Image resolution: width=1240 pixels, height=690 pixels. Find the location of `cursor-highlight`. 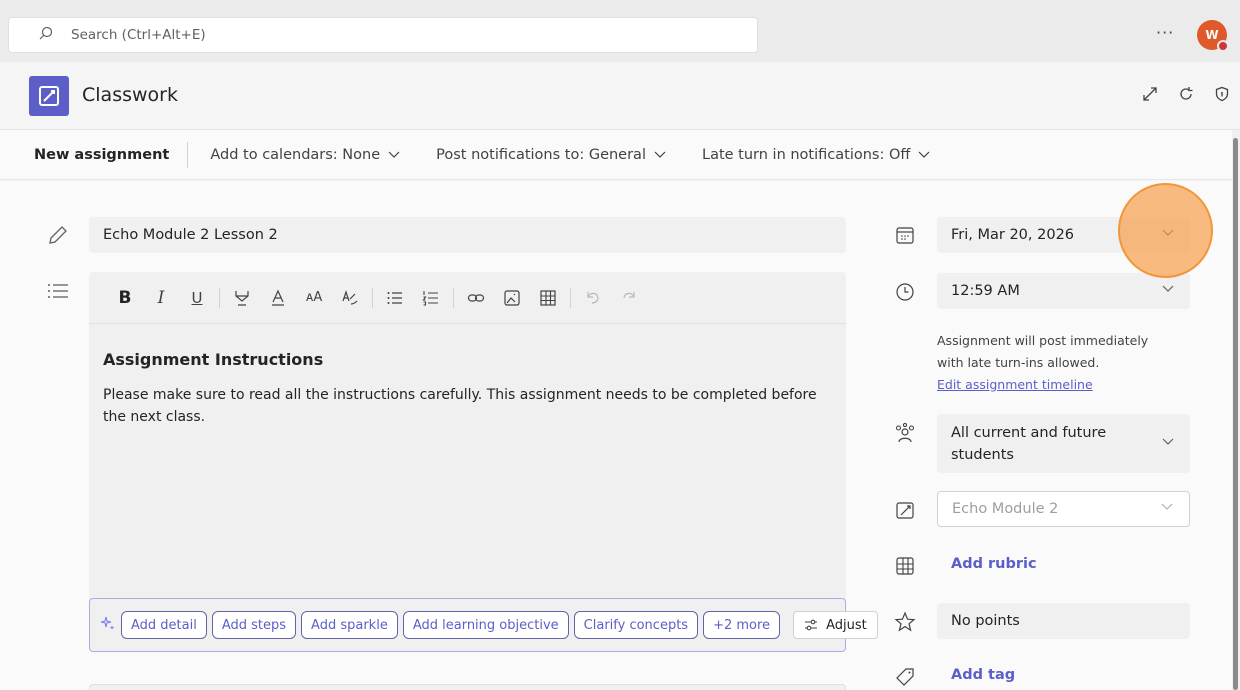

cursor-highlight is located at coordinates (1165, 230).